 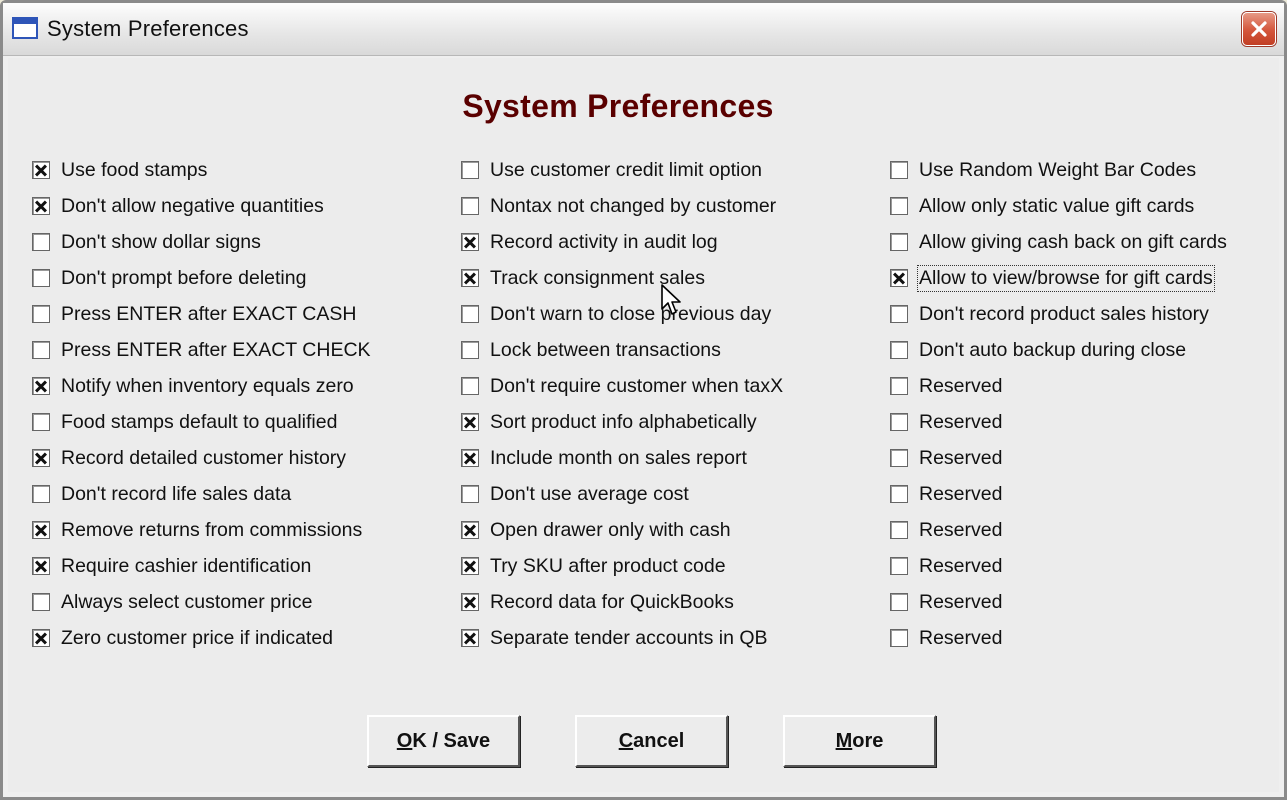 I want to click on option-row: Separate tender accounts in QB, so click(x=622, y=638).